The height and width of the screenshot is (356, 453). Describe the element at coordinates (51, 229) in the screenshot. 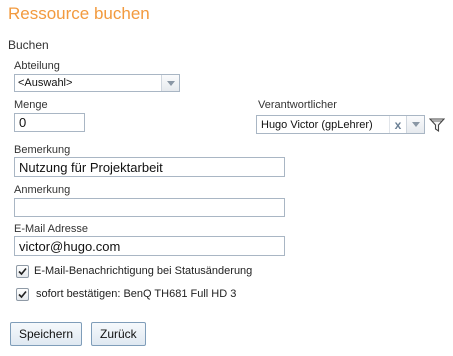

I see `email-label: E-Mail Adresse` at that location.